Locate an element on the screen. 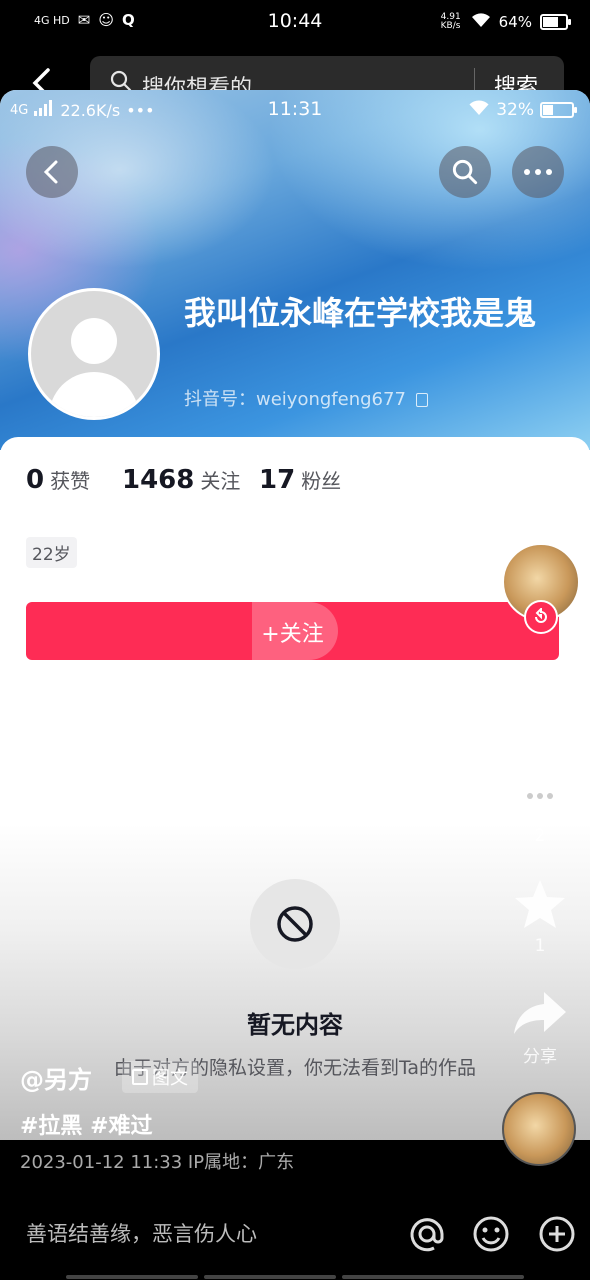  mention-button is located at coordinates (427, 1236).